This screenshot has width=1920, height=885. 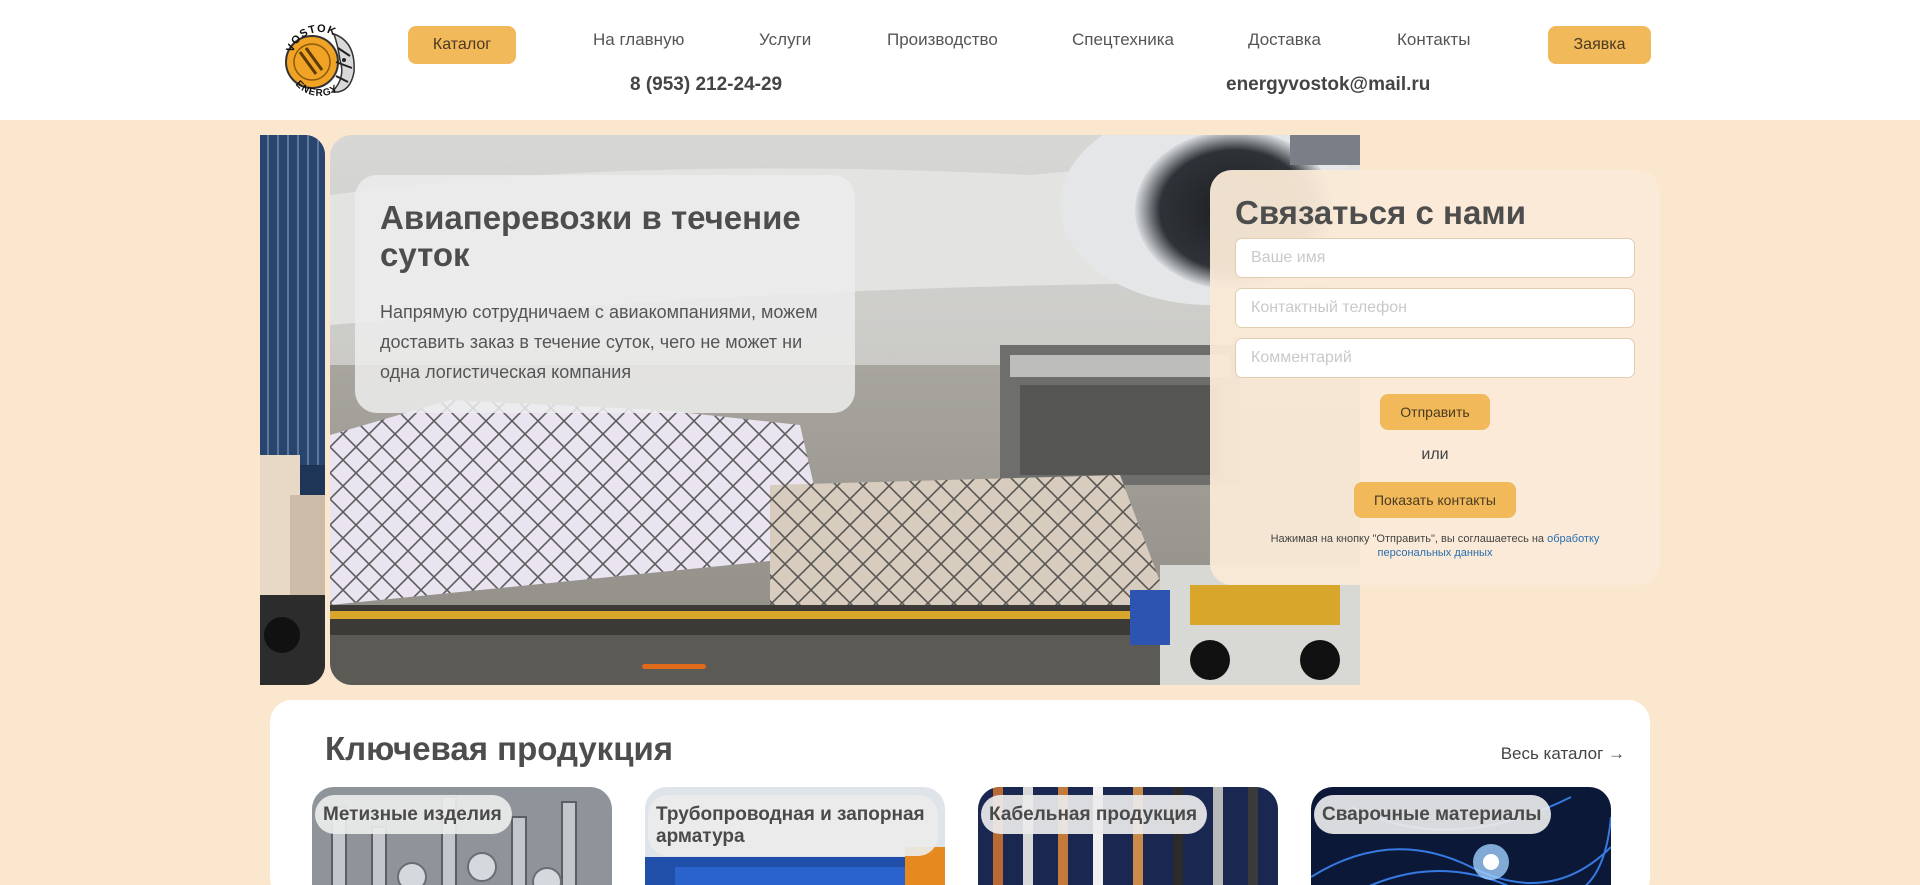 I want to click on containers-truck-image, so click(x=292, y=410).